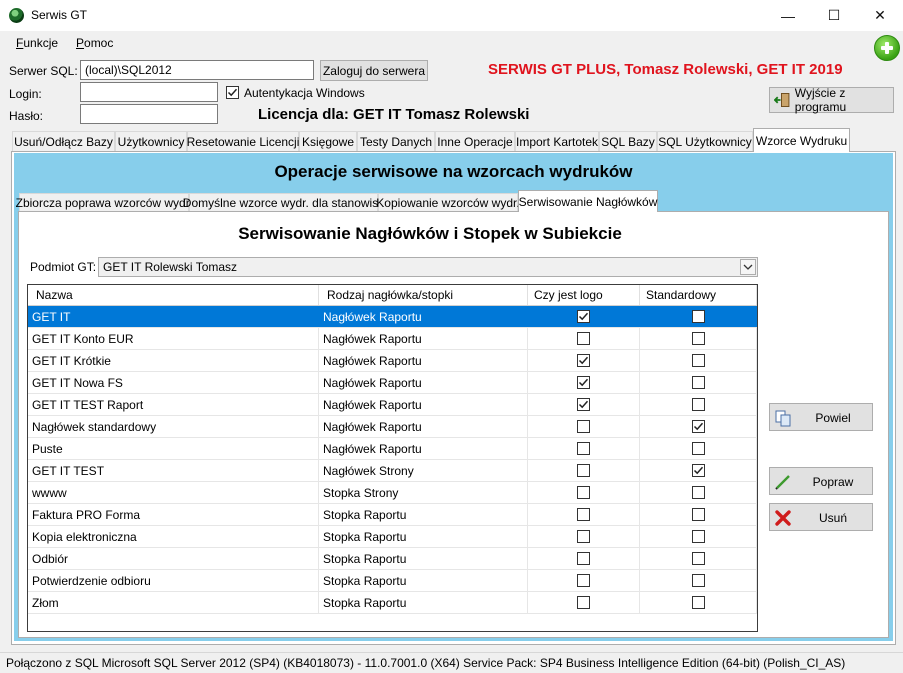  Describe the element at coordinates (423, 514) in the screenshot. I see `row-type: Stopka Raportu` at that location.